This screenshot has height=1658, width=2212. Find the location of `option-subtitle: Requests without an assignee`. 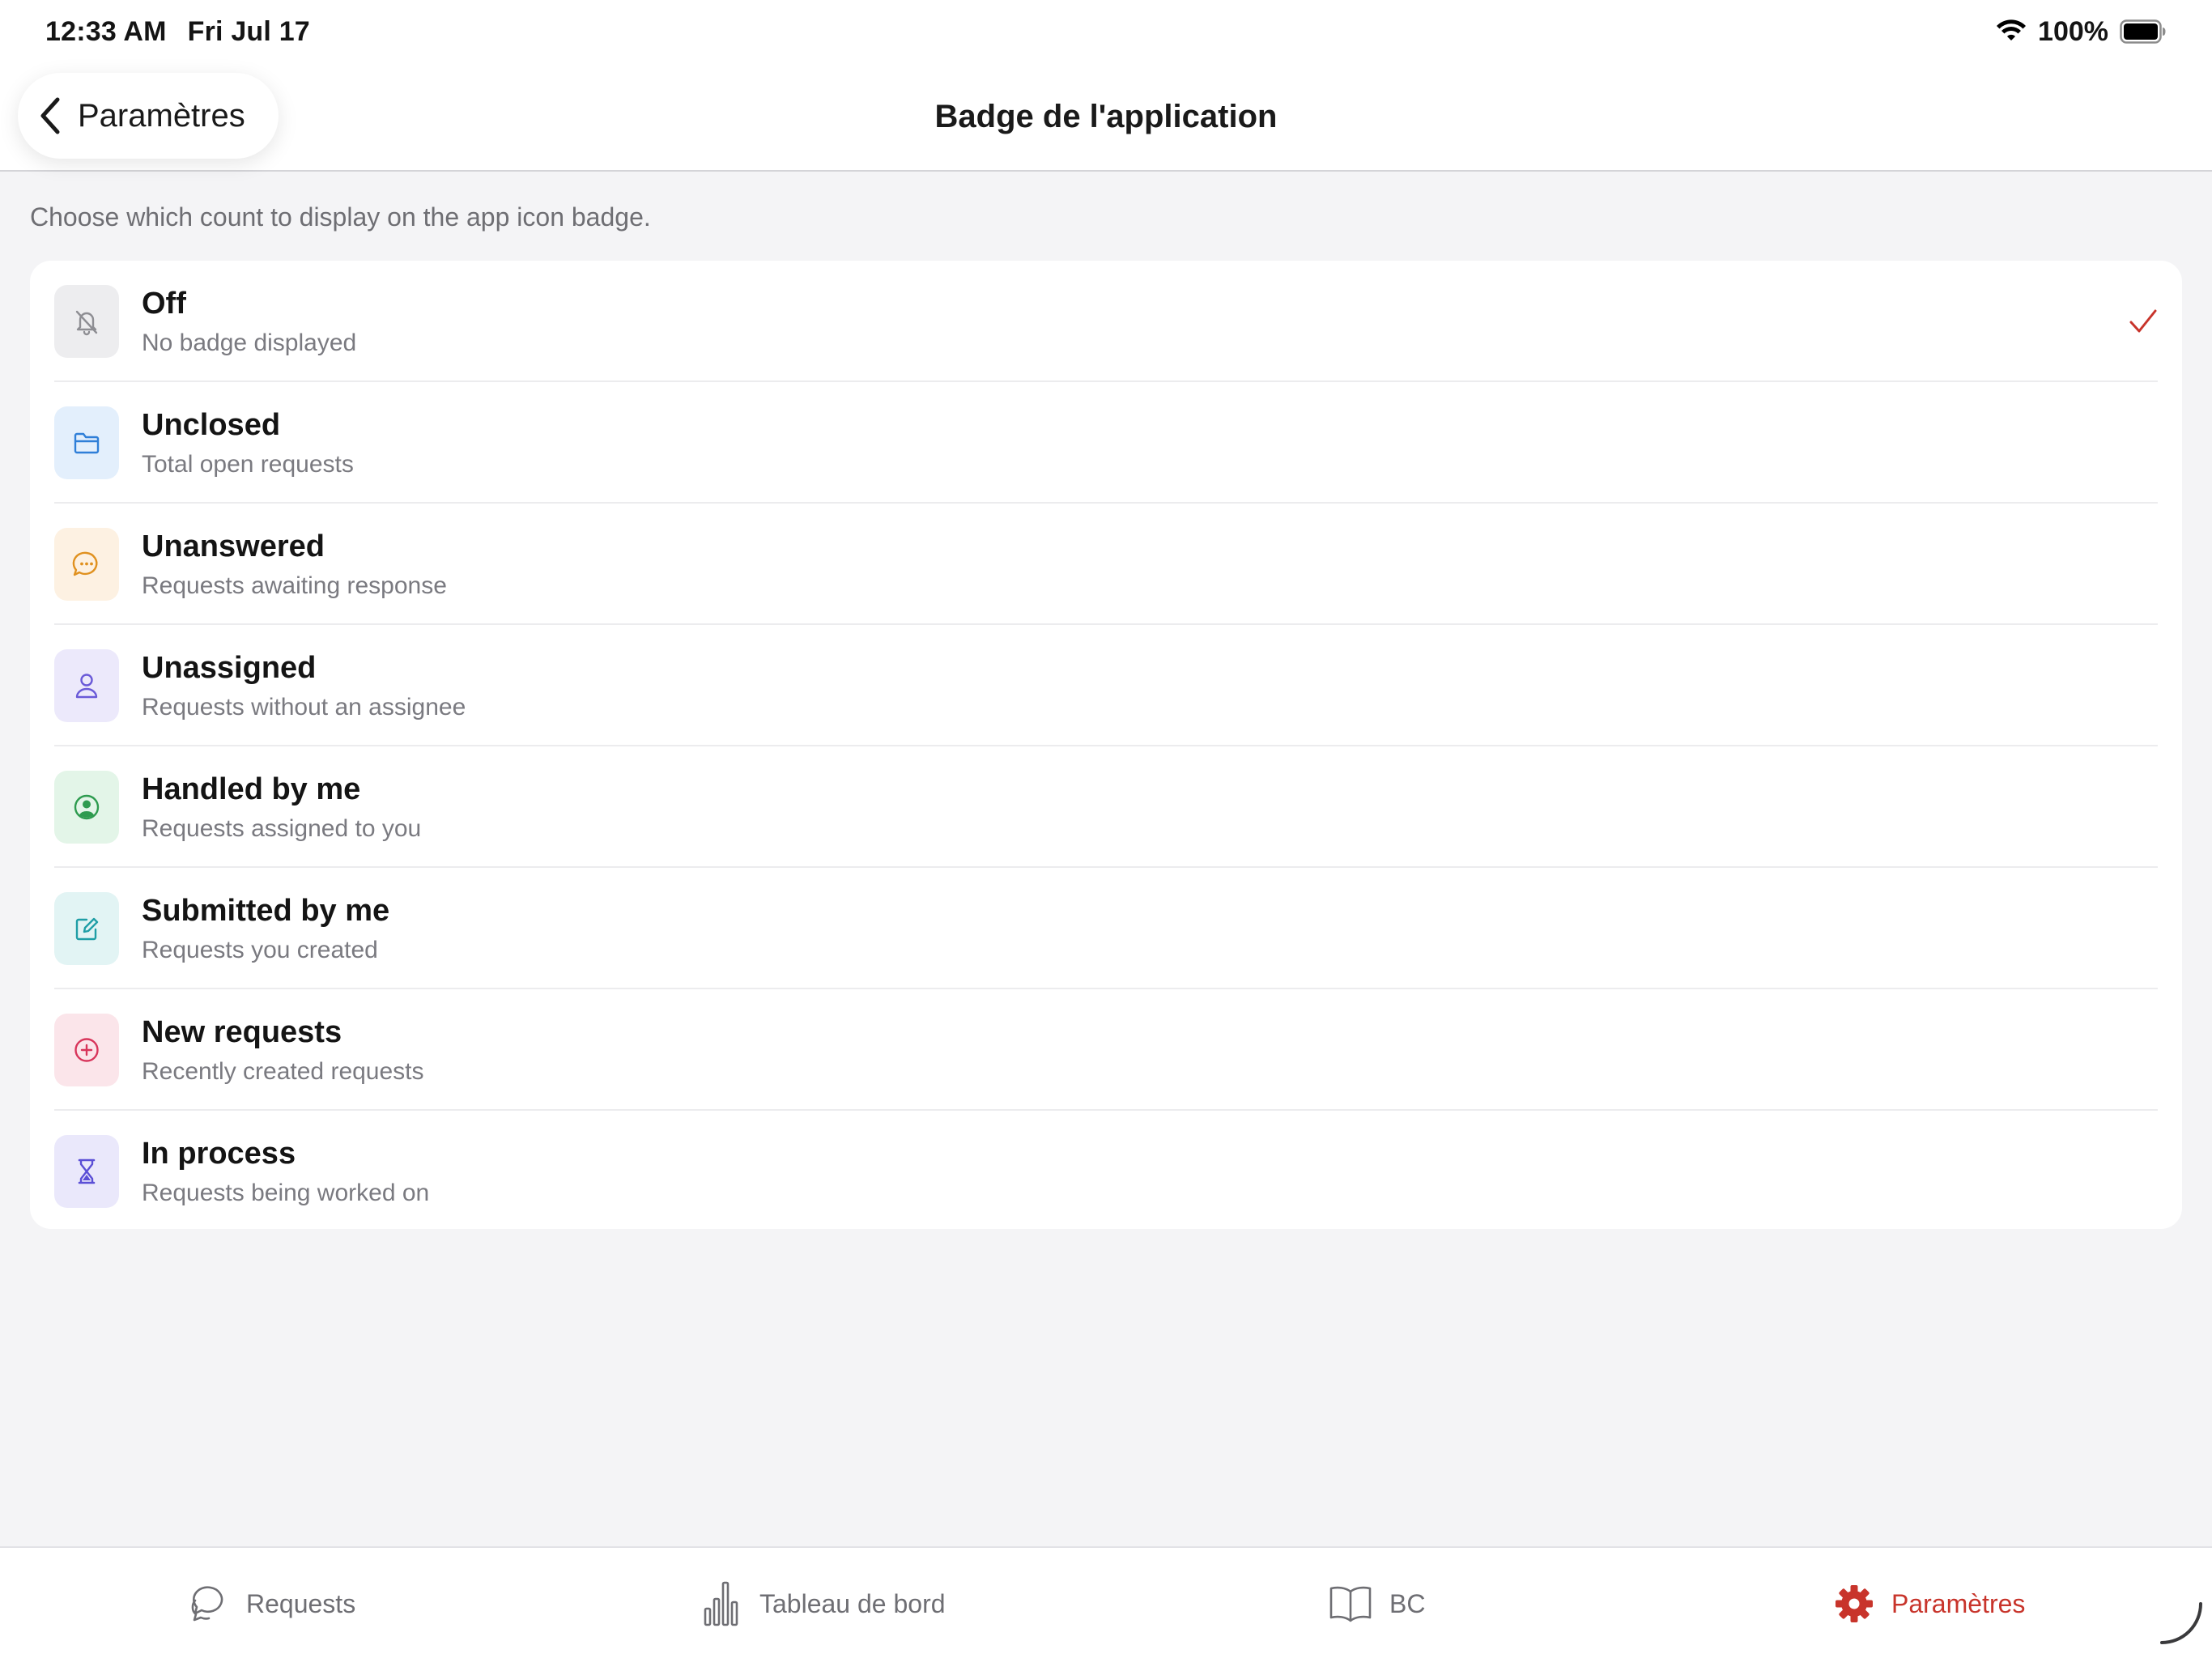

option-subtitle: Requests without an assignee is located at coordinates (304, 707).